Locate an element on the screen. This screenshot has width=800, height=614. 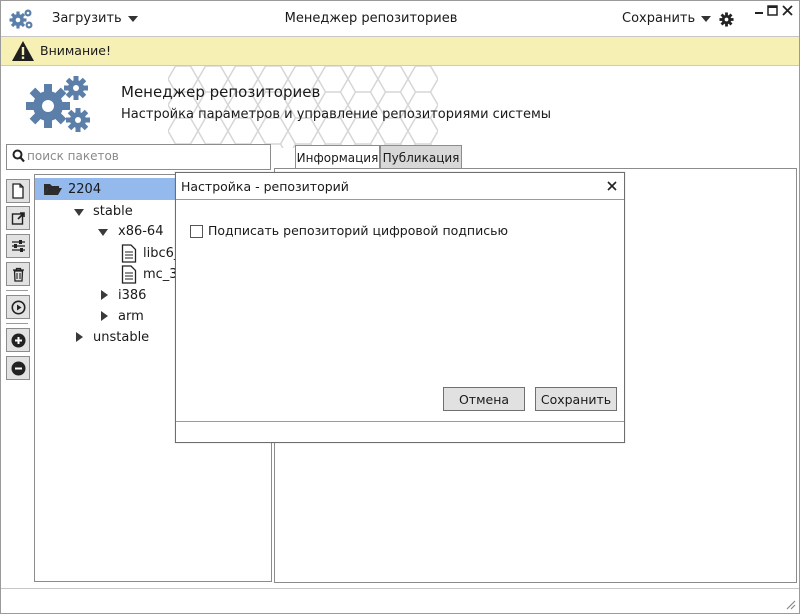
warning-icon is located at coordinates (23, 51).